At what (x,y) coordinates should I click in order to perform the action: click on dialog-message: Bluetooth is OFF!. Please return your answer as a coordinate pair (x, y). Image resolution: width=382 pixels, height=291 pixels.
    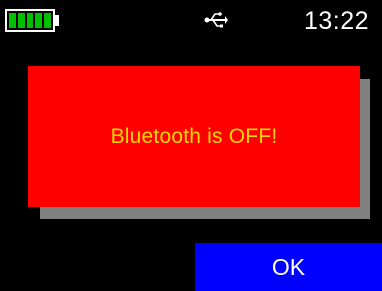
    Looking at the image, I should click on (194, 136).